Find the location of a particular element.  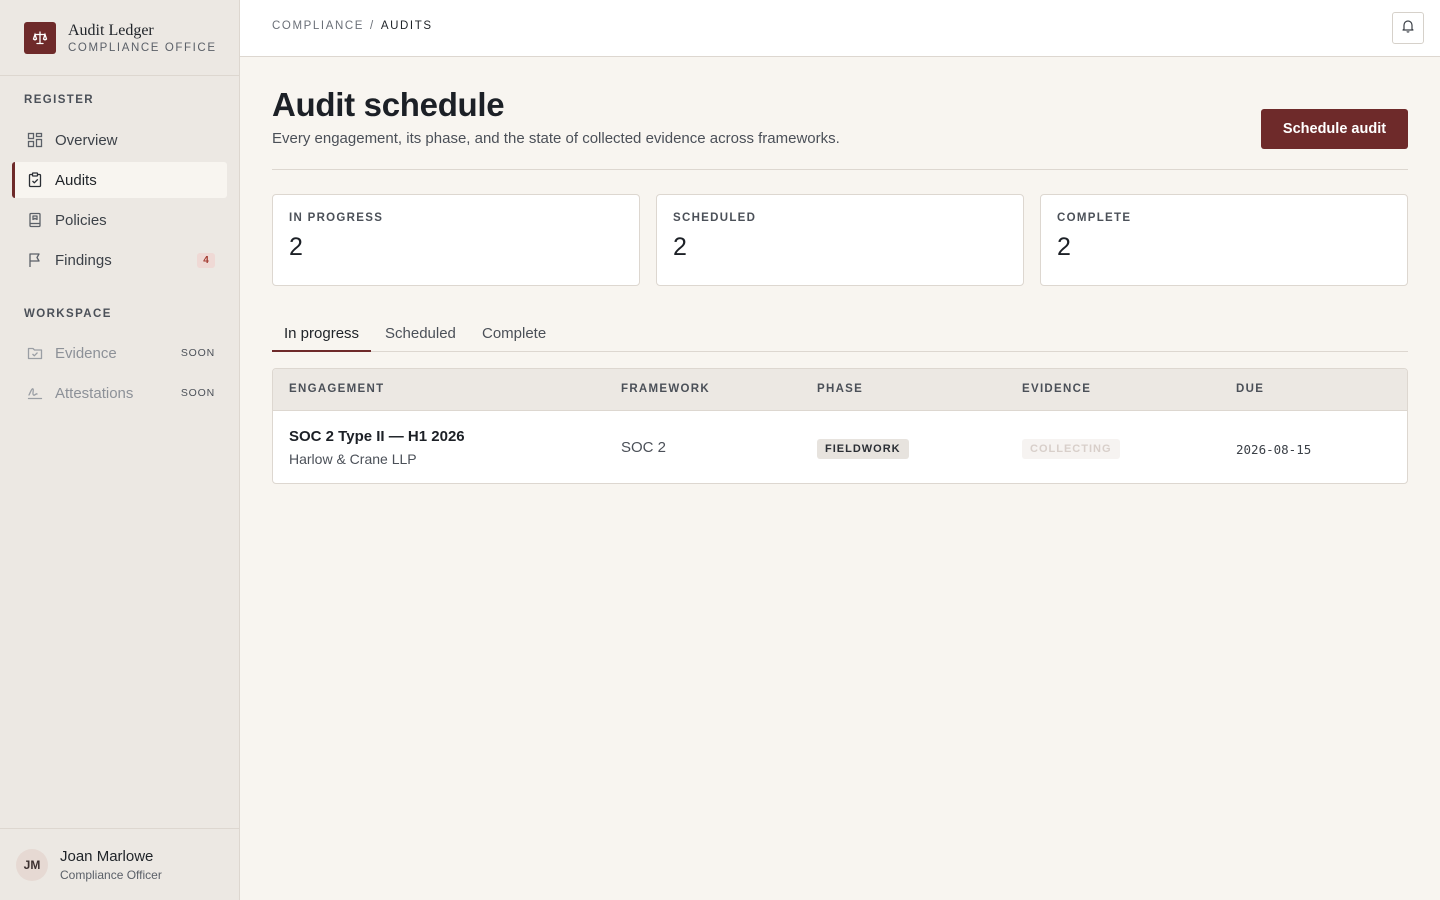

column-header-engagement: ENGAGEMENT is located at coordinates (336, 389).